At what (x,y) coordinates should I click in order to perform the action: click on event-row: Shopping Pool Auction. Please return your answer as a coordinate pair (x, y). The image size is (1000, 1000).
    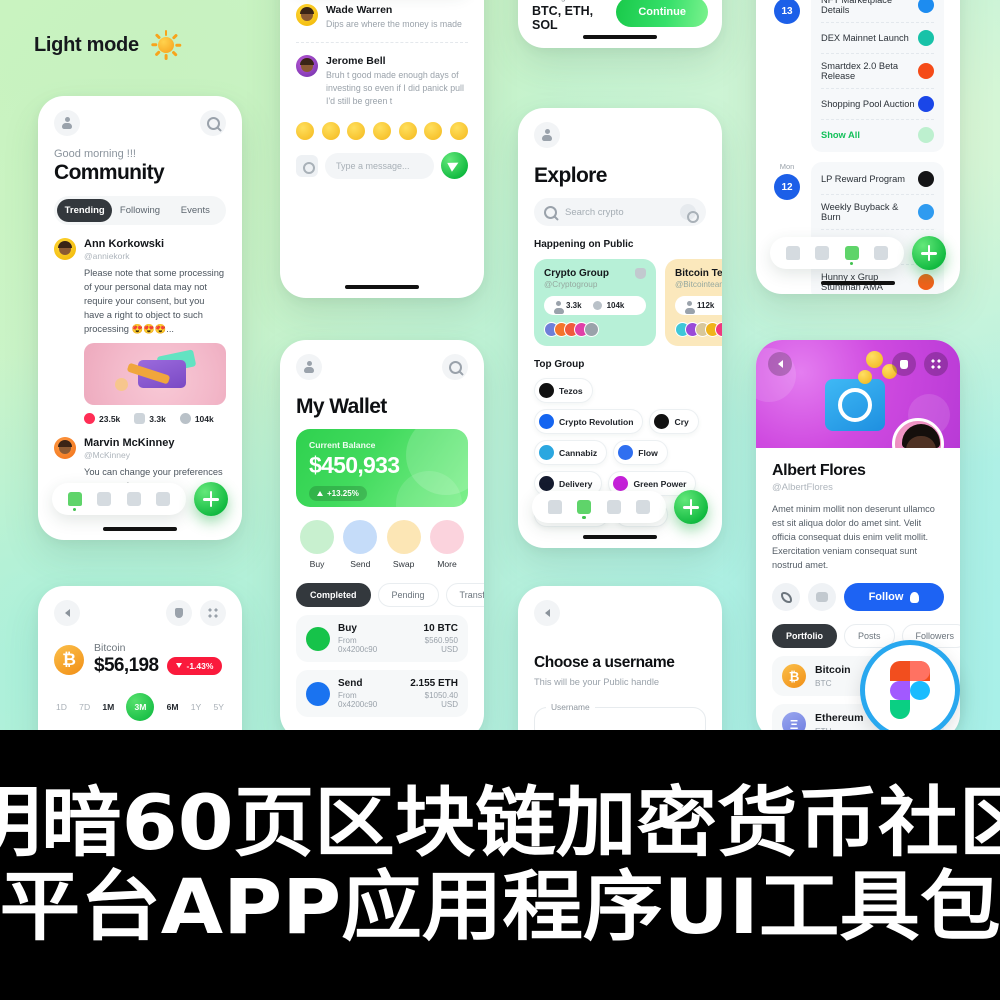
    Looking at the image, I should click on (877, 104).